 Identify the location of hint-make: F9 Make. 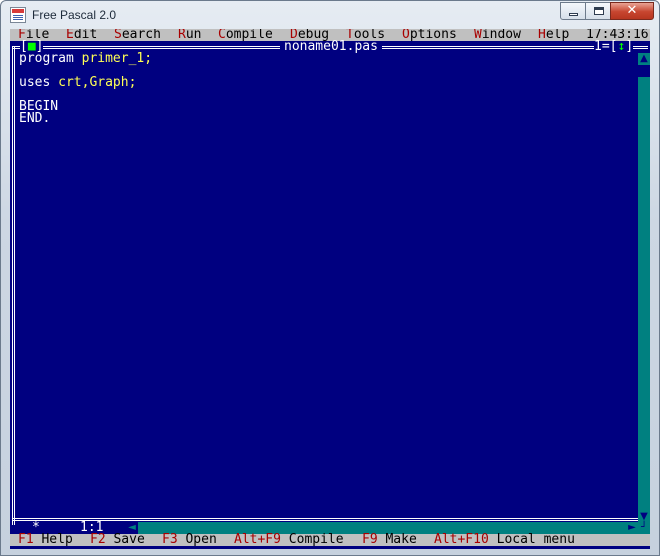
(389, 539).